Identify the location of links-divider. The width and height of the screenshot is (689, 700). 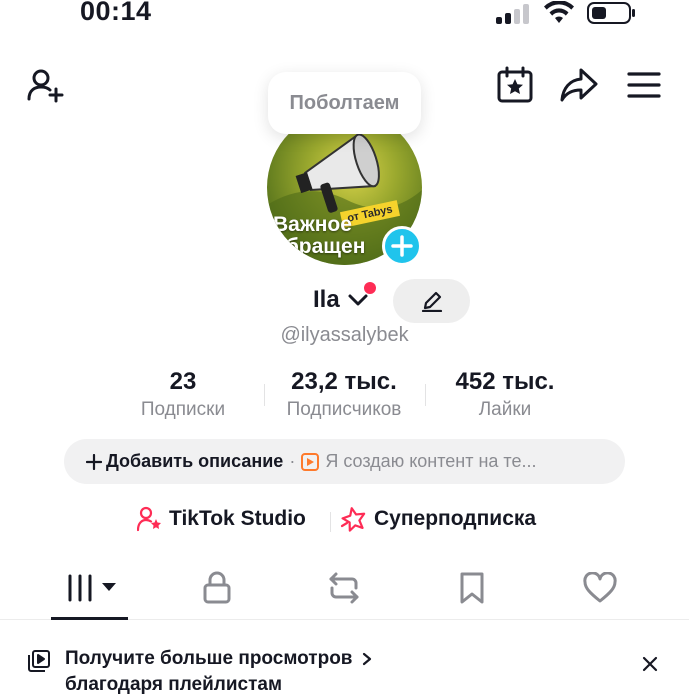
(330, 522).